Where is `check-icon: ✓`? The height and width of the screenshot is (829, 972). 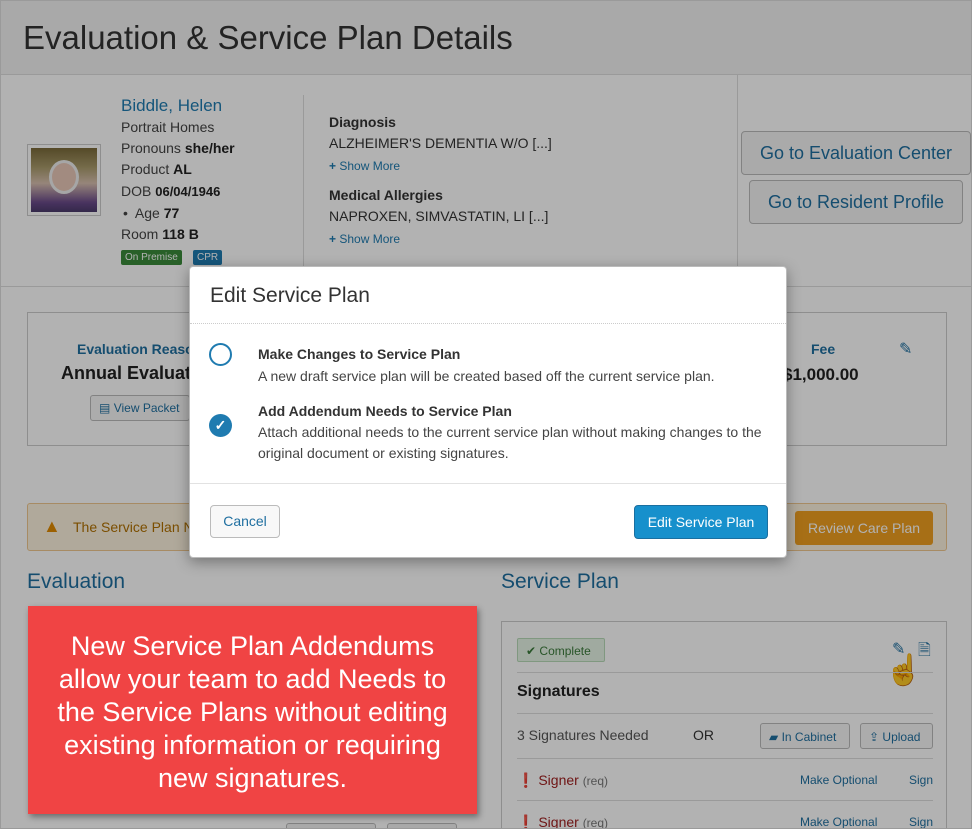 check-icon: ✓ is located at coordinates (220, 425).